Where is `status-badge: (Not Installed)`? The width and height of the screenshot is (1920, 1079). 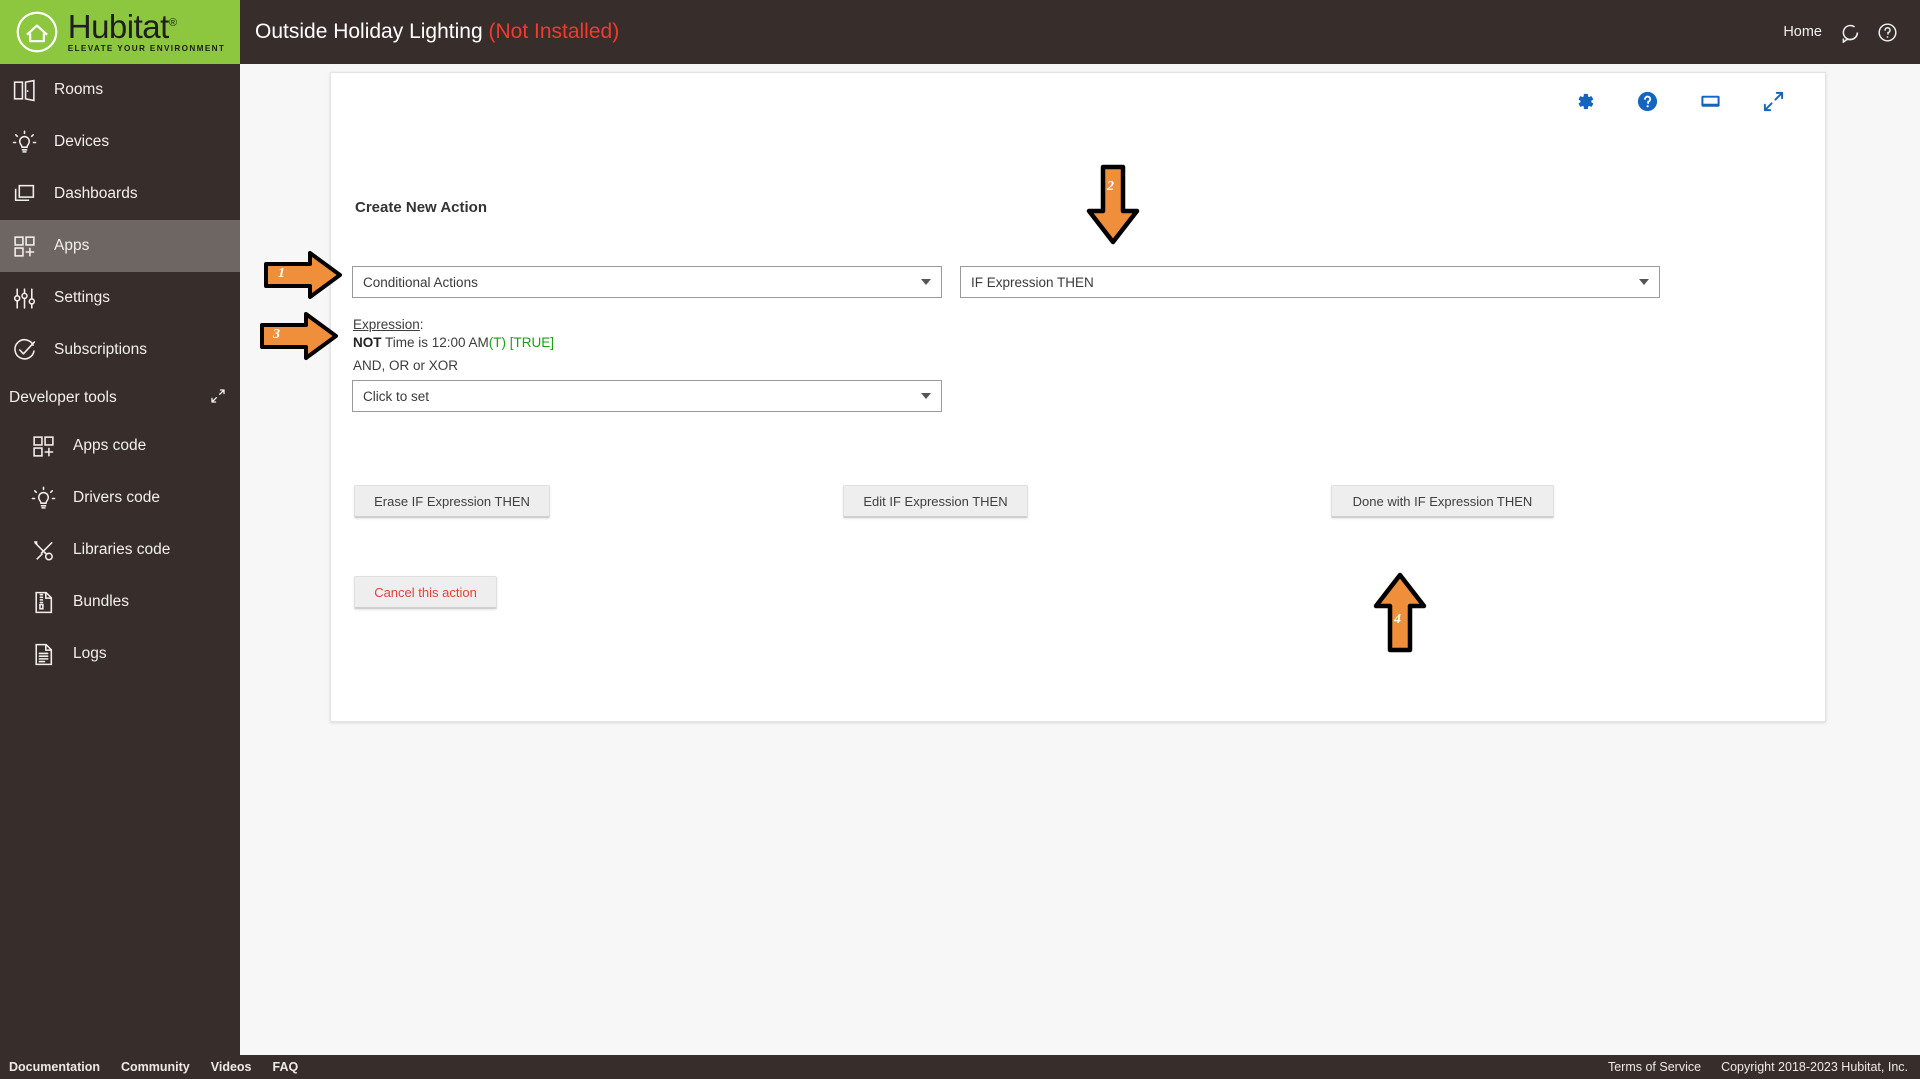
status-badge: (Not Installed) is located at coordinates (554, 31).